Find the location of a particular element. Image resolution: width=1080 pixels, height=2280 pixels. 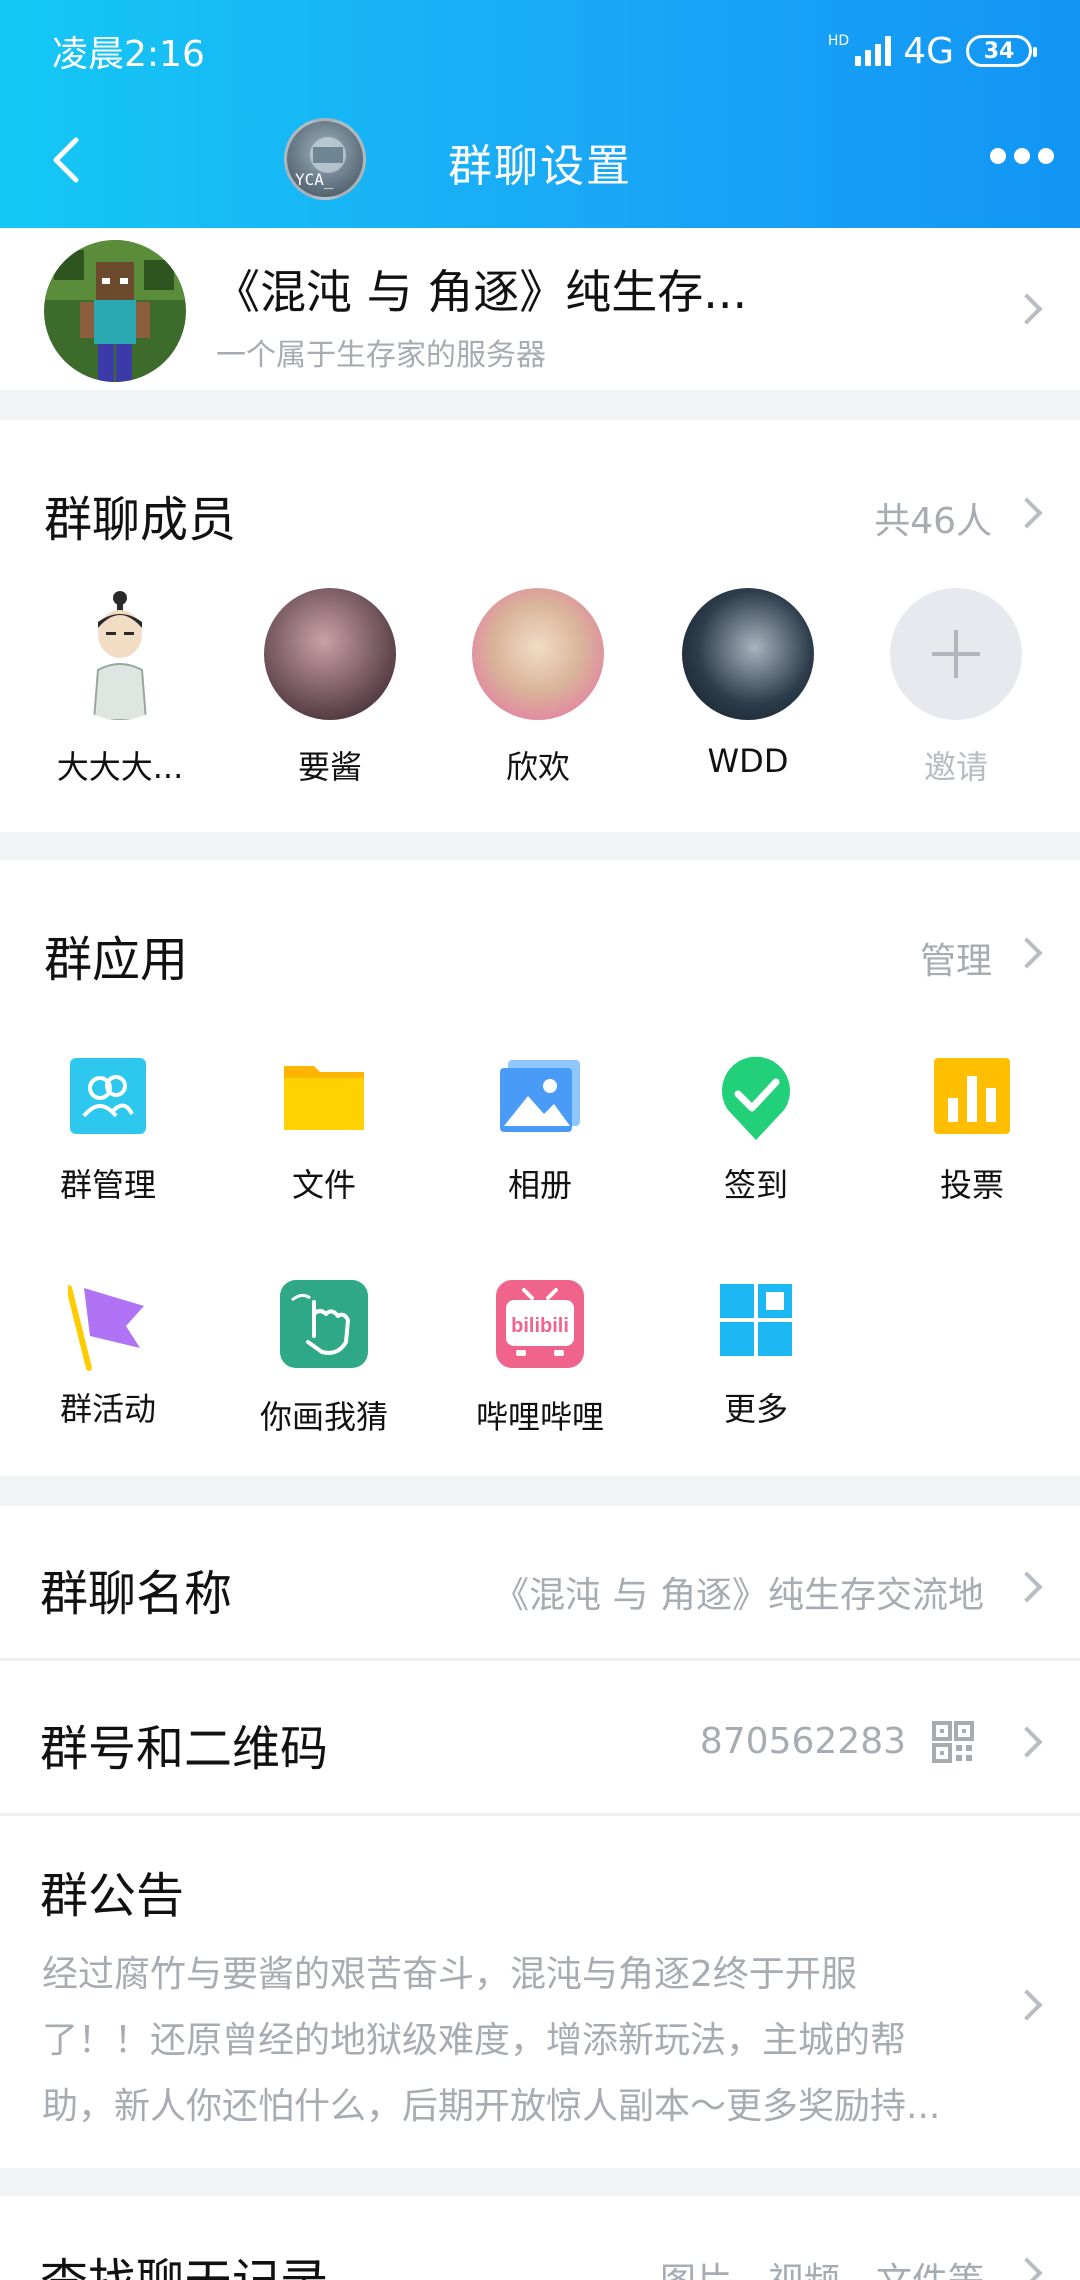

signal-icon is located at coordinates (873, 51).